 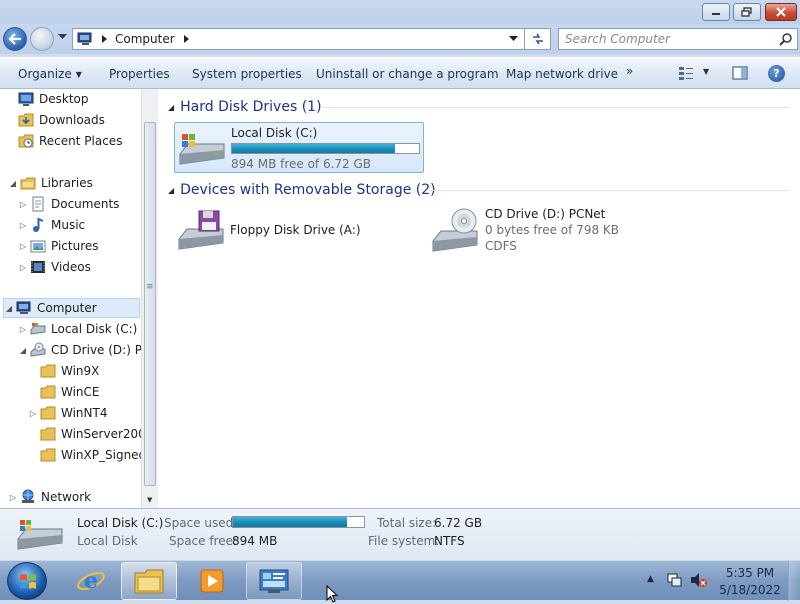 I want to click on floppy-drive-tile: Floppy Disk Drive (A:), so click(x=294, y=231).